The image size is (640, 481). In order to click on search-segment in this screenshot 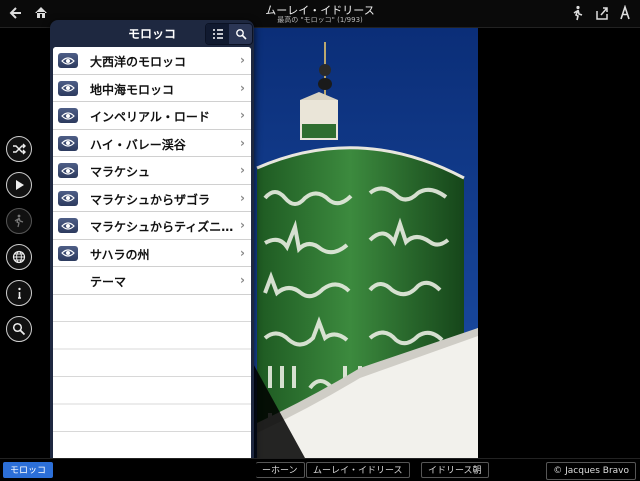, I will do `click(240, 34)`.